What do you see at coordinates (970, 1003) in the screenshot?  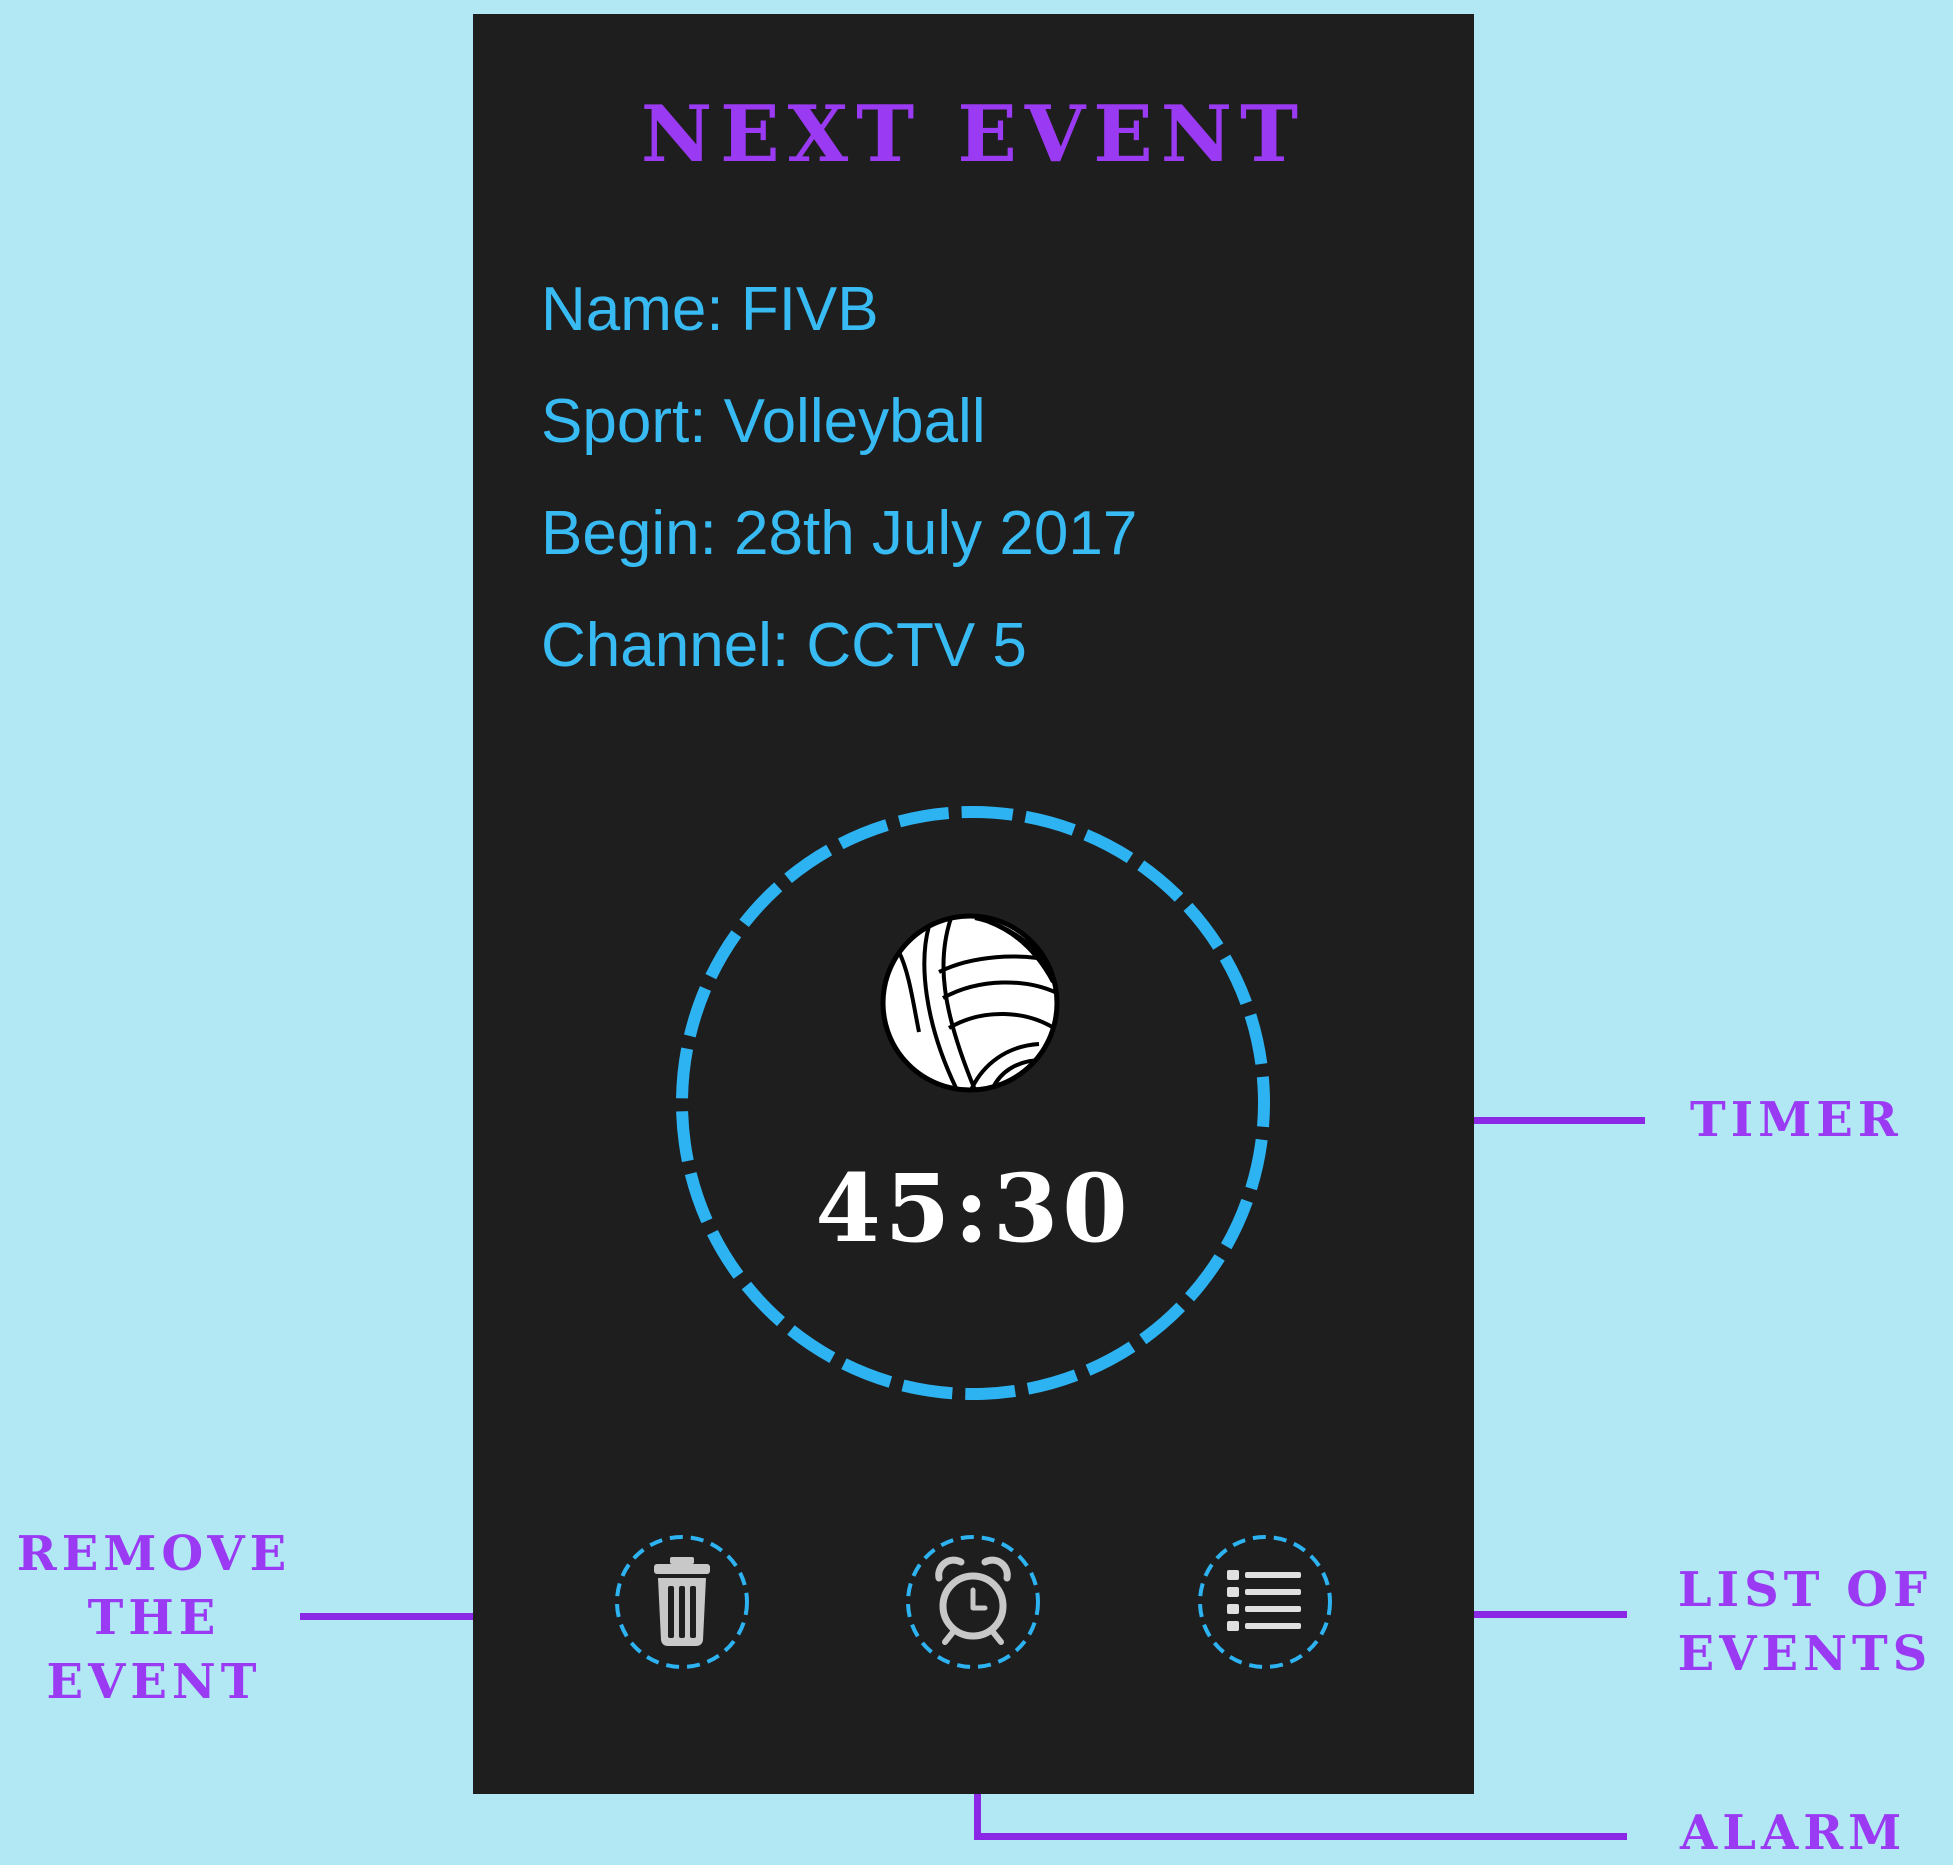 I see `volleyball-icon` at bounding box center [970, 1003].